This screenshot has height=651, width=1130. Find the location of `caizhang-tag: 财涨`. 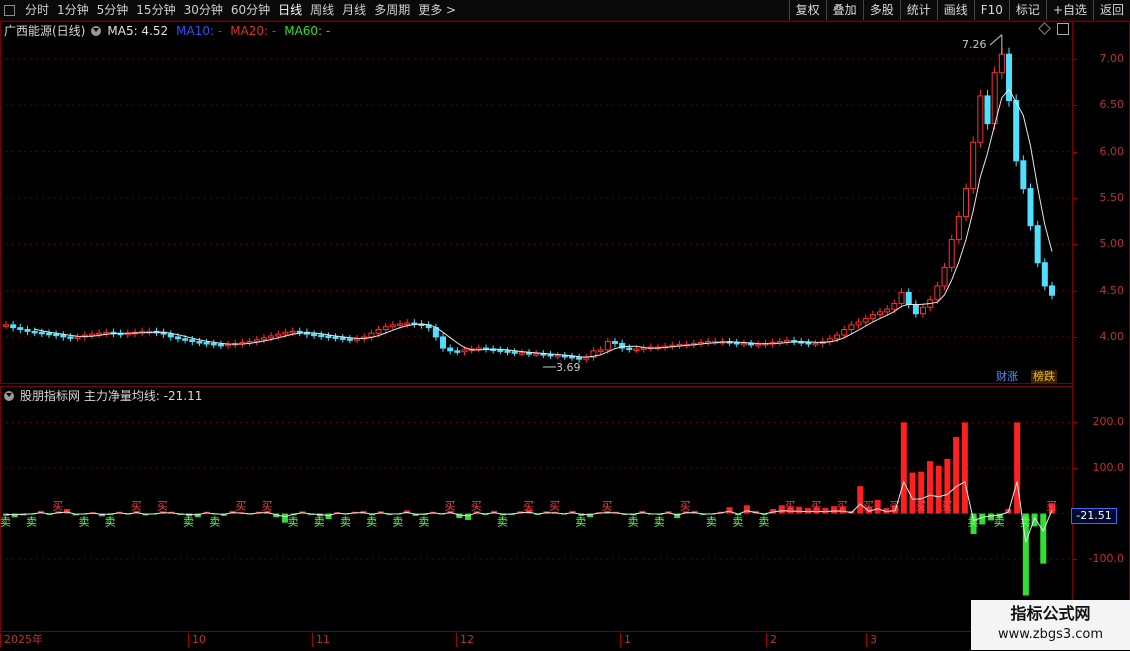

caizhang-tag: 财涨 is located at coordinates (1007, 377).